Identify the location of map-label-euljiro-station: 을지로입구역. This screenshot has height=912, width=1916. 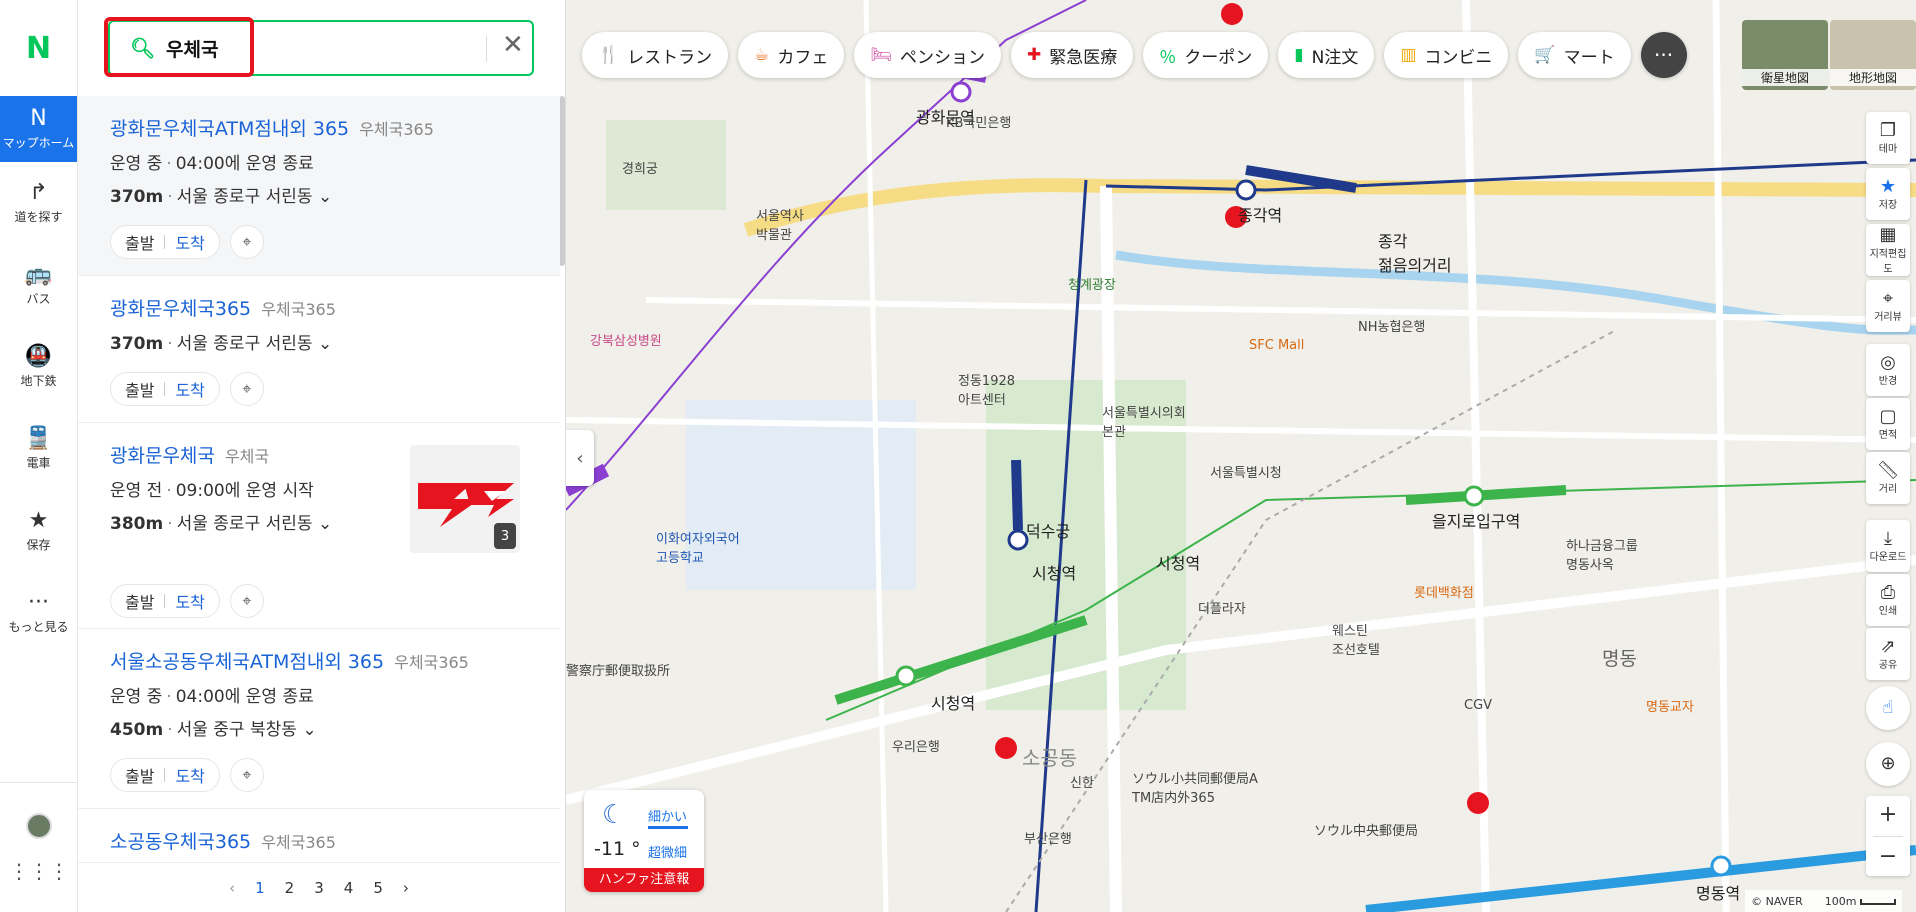
(1476, 520).